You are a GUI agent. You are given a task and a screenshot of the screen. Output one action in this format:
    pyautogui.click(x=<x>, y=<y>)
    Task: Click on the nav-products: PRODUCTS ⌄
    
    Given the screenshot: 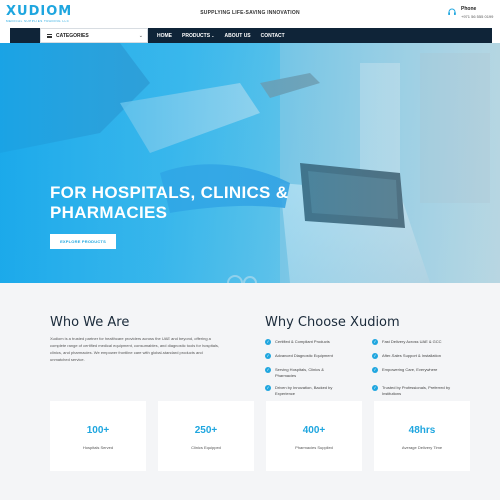 What is the action you would take?
    pyautogui.click(x=198, y=36)
    